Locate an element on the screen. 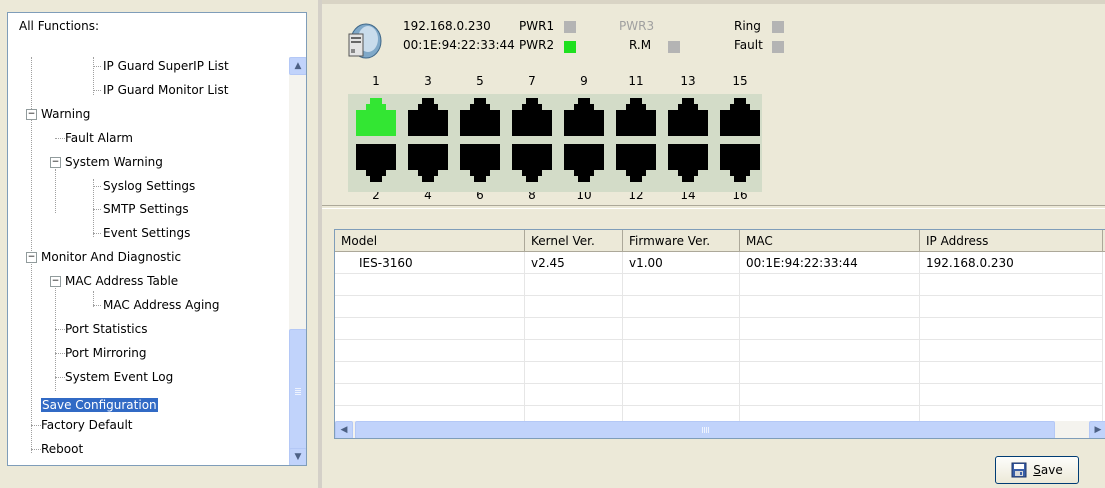 The image size is (1105, 488). tree-item-port-mirroring: Port Mirroring is located at coordinates (106, 353).